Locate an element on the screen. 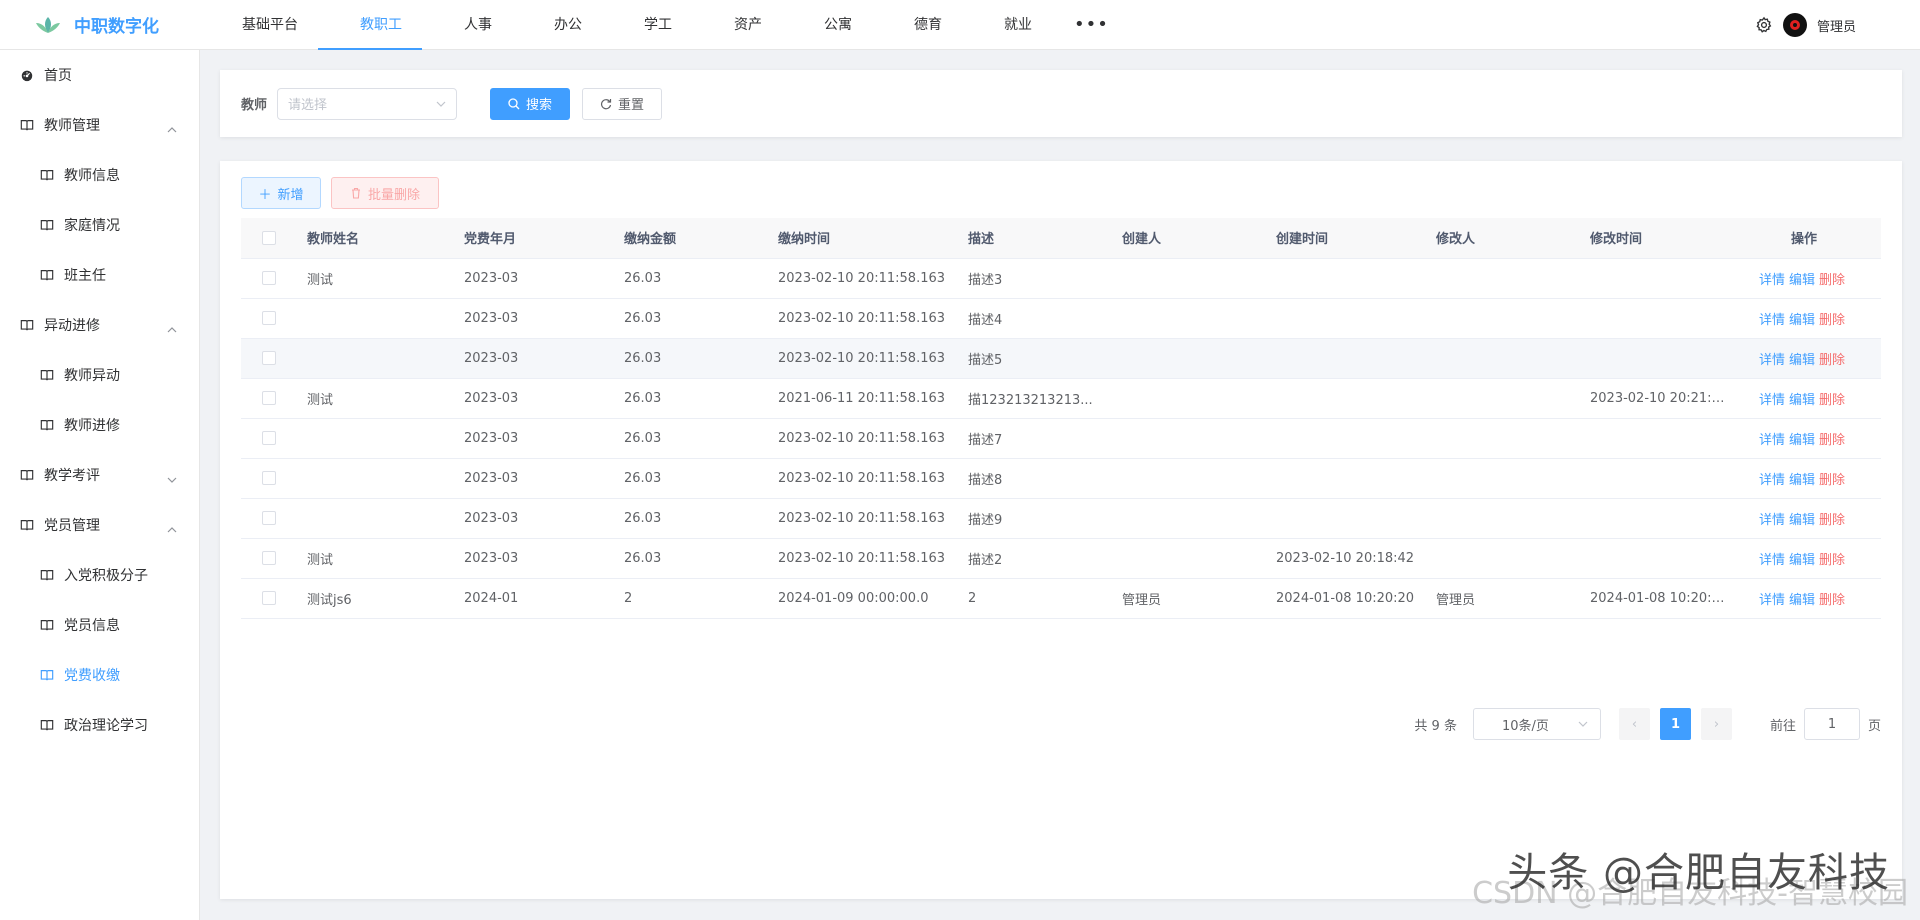  gear-icon is located at coordinates (1764, 25).